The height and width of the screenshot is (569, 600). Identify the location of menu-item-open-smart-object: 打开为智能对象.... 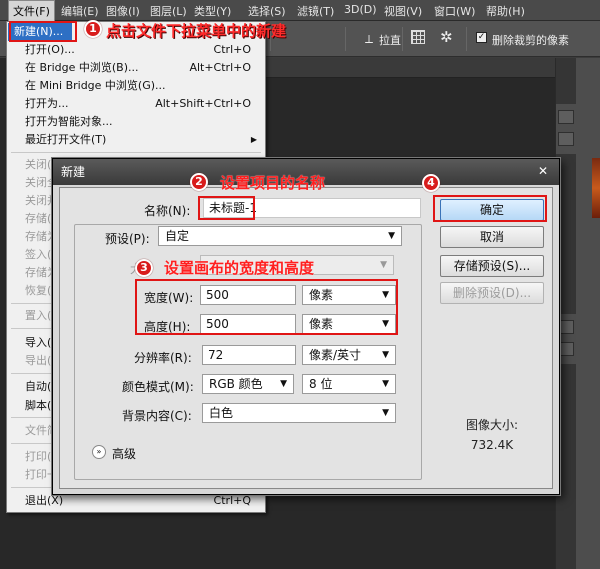
(136, 122).